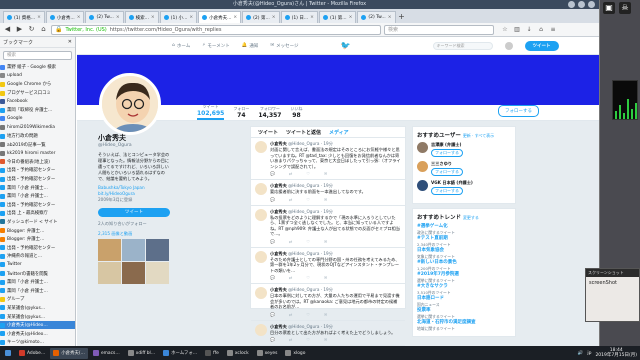 Image resolution: width=640 pixels, height=360 pixels. What do you see at coordinates (238, 353) in the screenshot?
I see `taskbar-item: xclock` at bounding box center [238, 353].